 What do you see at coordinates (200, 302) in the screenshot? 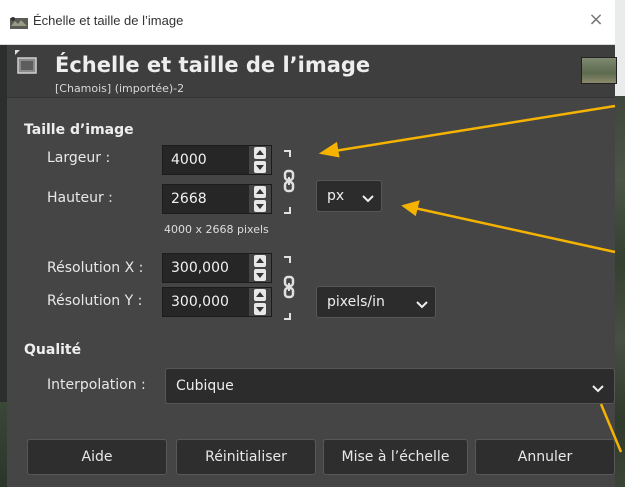
I see `resolution-y-value: 300,000` at bounding box center [200, 302].